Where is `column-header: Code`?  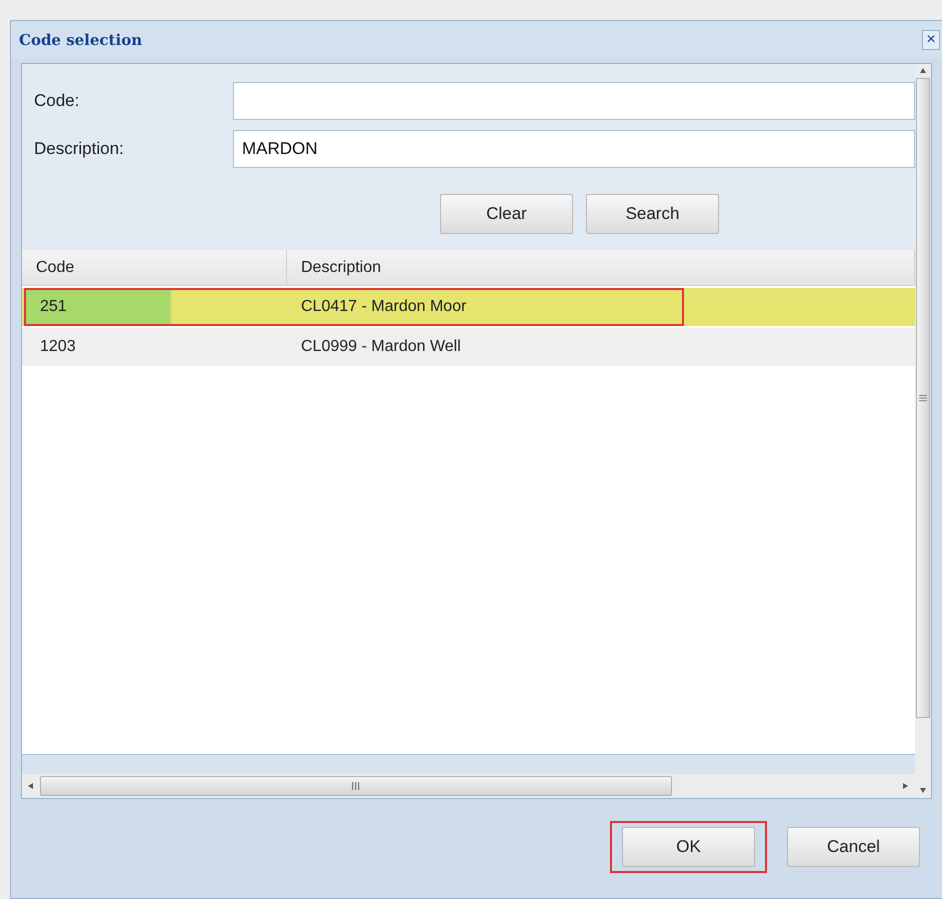 column-header: Code is located at coordinates (154, 267).